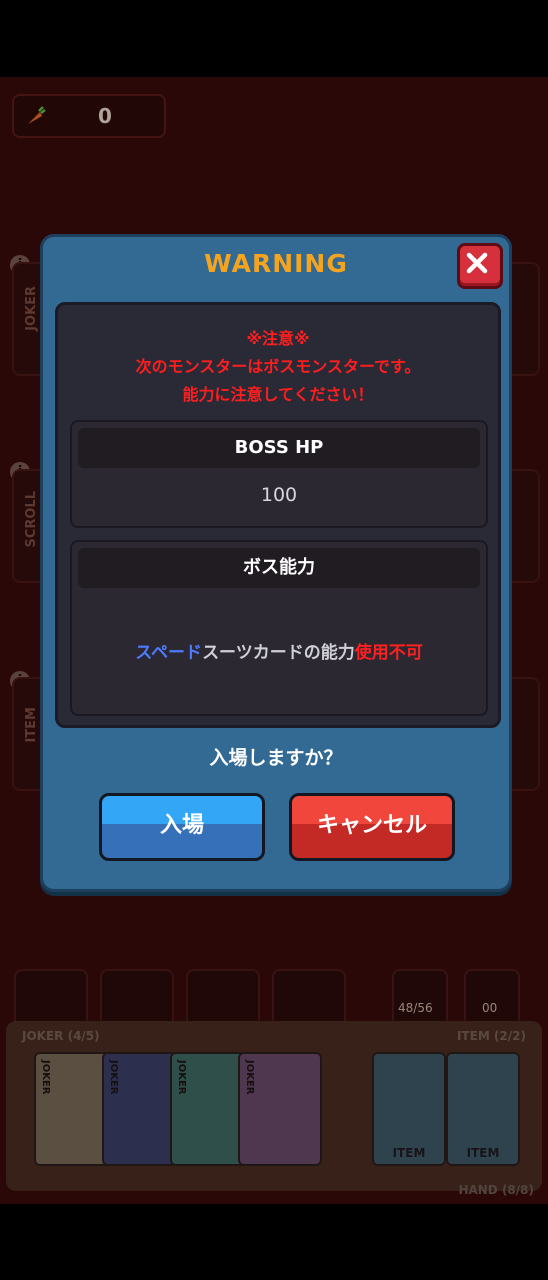  Describe the element at coordinates (278, 338) in the screenshot. I see `notice-heading: ※注意※` at that location.